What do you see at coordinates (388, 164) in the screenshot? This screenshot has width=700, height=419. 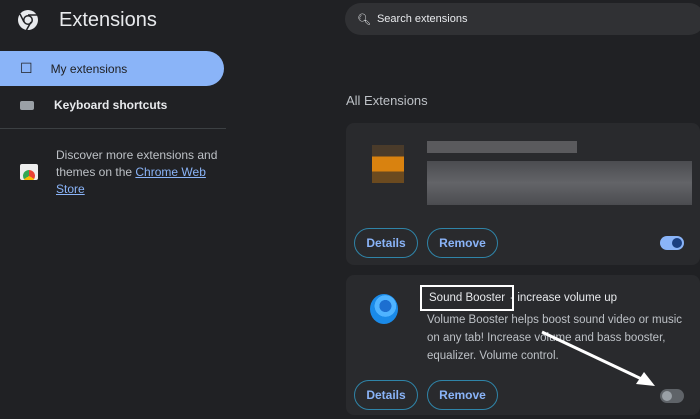 I see `extension-icon` at bounding box center [388, 164].